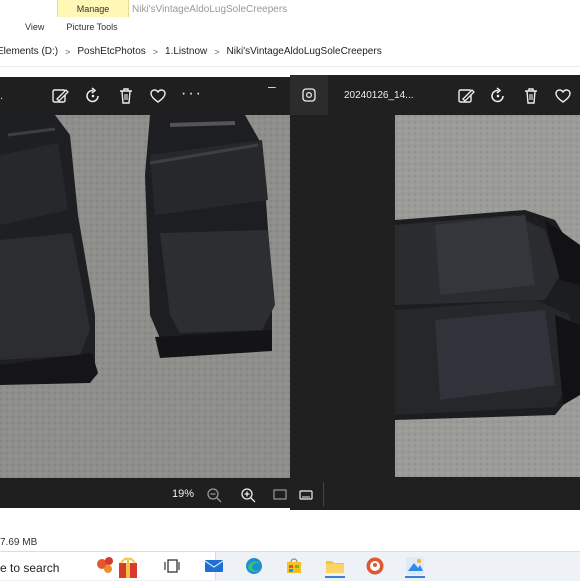 This screenshot has width=580, height=581. I want to click on zoom-in-icon, so click(248, 495).